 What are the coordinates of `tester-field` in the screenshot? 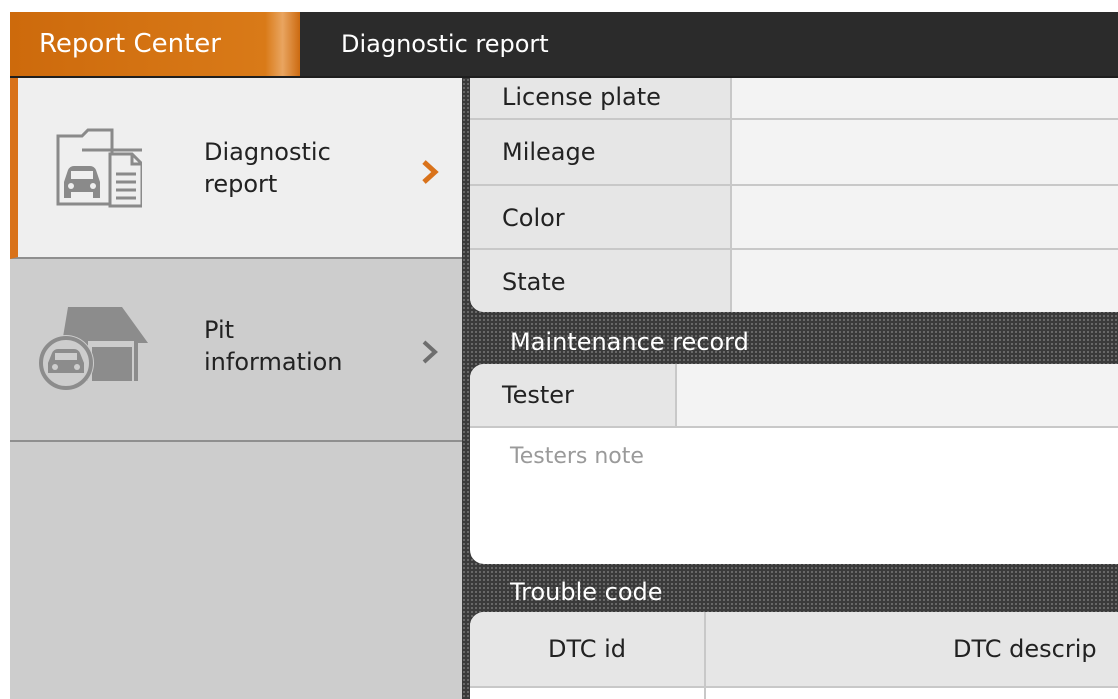 It's located at (897, 395).